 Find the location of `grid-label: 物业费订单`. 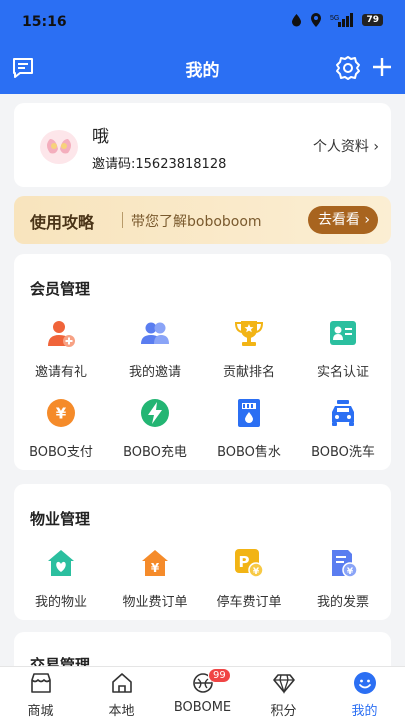

grid-label: 物业费订单 is located at coordinates (155, 602).